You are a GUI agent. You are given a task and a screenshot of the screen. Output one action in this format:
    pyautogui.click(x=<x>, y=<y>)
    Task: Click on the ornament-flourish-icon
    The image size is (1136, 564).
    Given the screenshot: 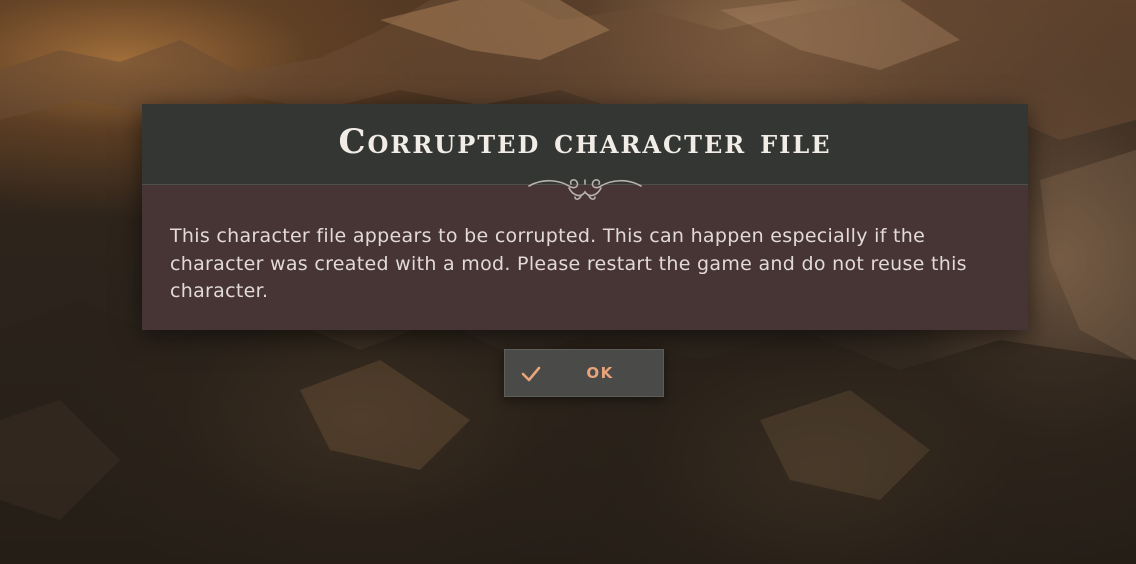 What is the action you would take?
    pyautogui.click(x=585, y=189)
    